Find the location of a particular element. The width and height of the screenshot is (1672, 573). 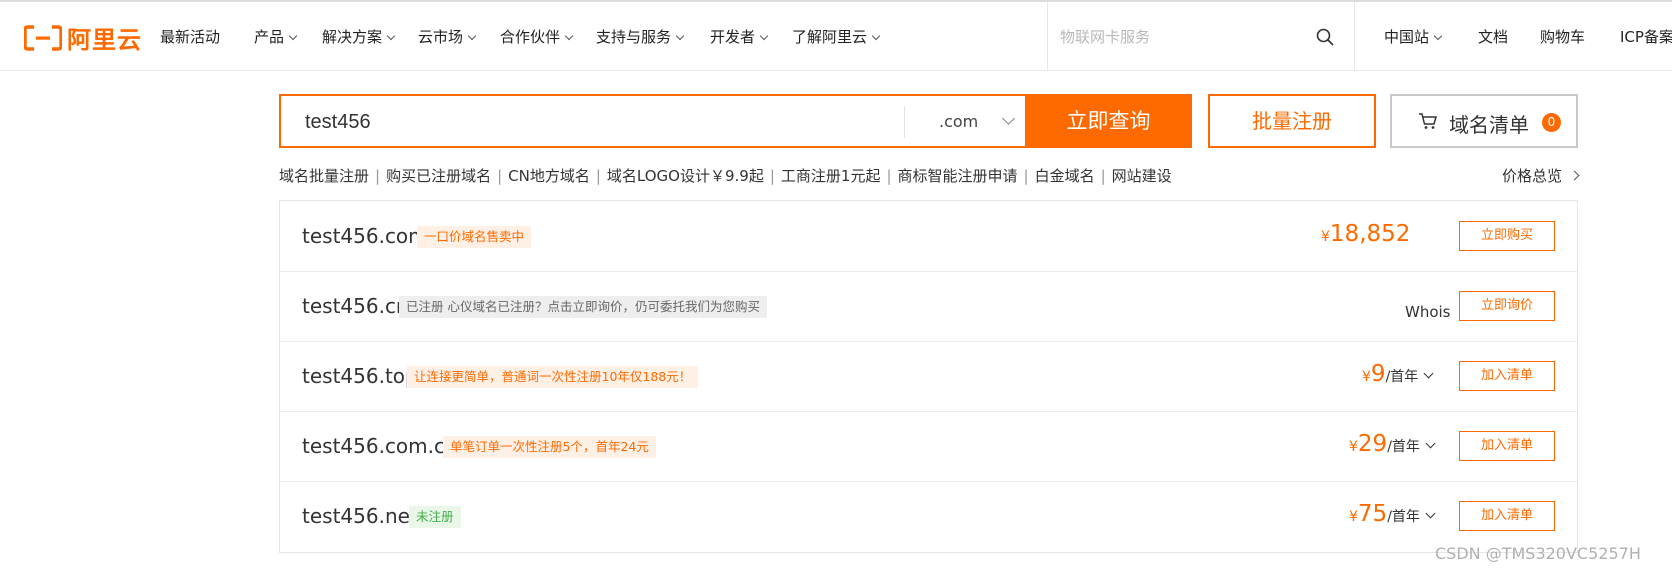

cart-link: 购物车 is located at coordinates (1562, 36).